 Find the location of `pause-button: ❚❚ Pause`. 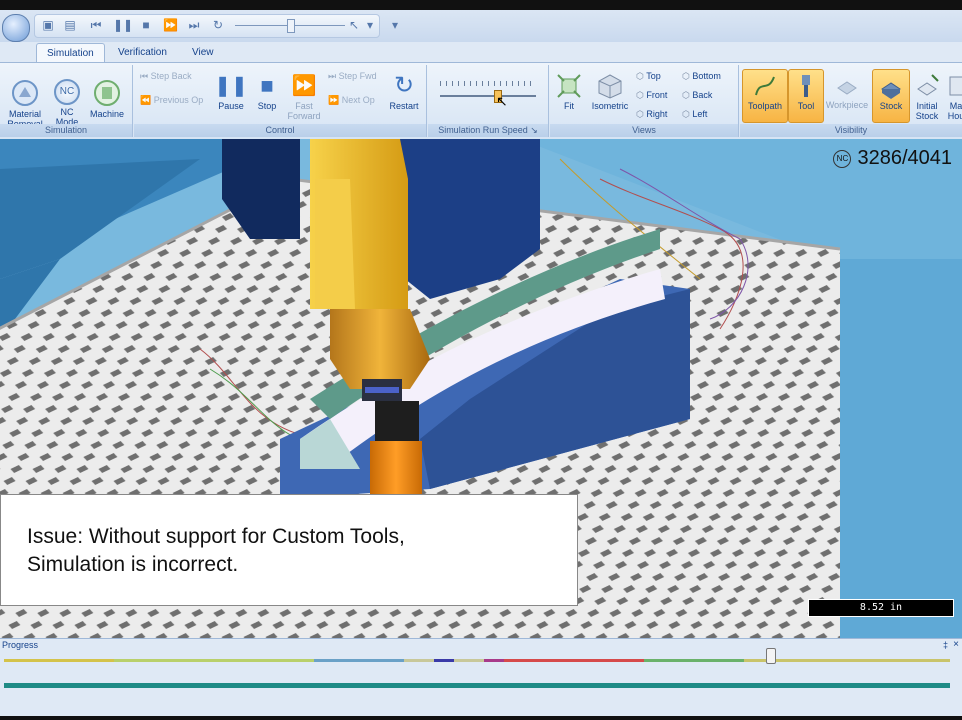

pause-button: ❚❚ Pause is located at coordinates (231, 92).